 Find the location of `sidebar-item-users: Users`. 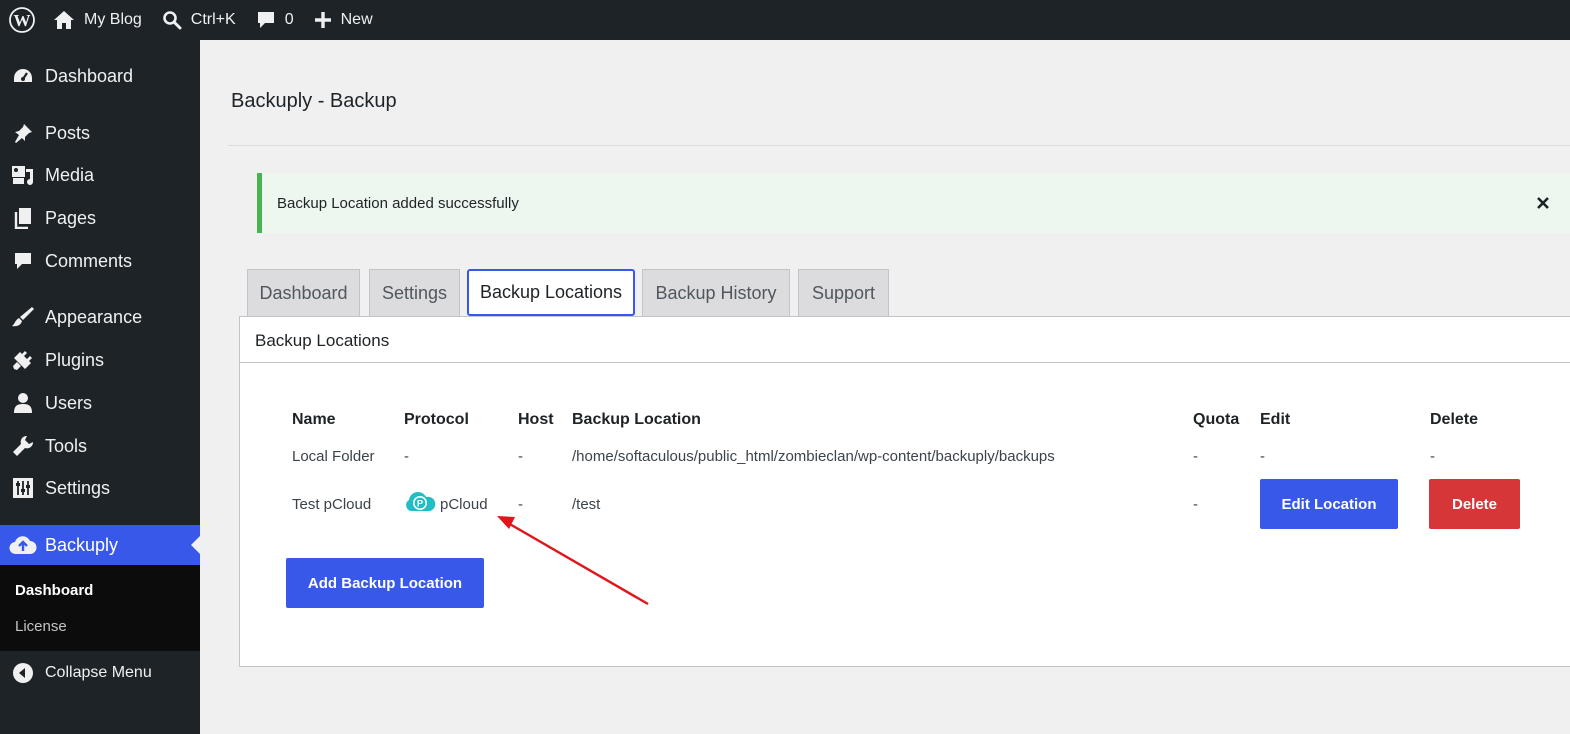

sidebar-item-users: Users is located at coordinates (100, 403).